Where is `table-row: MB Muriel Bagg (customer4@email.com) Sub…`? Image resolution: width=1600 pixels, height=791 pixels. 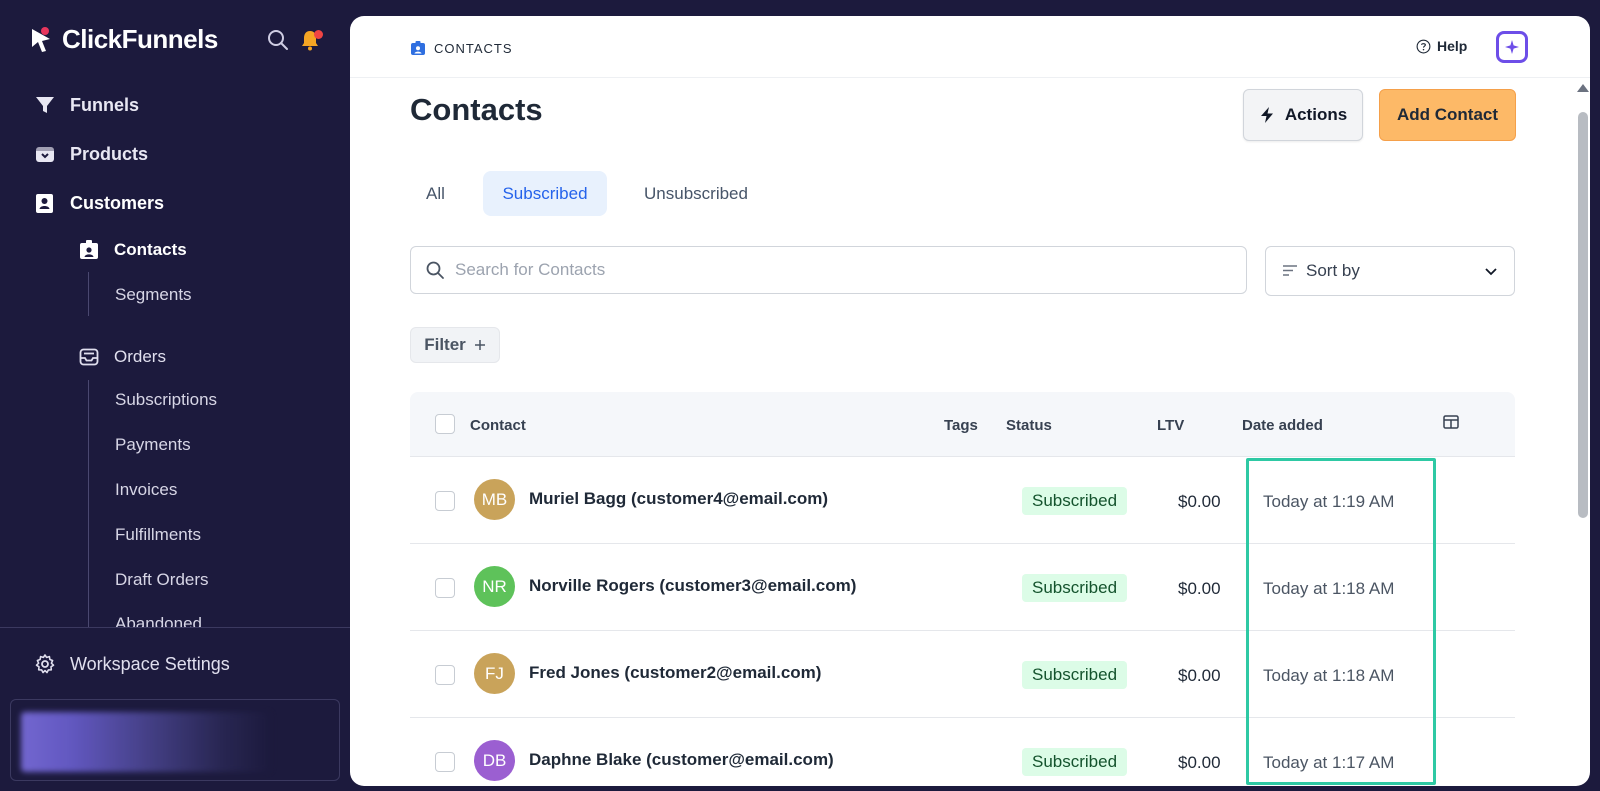
table-row: MB Muriel Bagg (customer4@email.com) Sub… is located at coordinates (962, 500).